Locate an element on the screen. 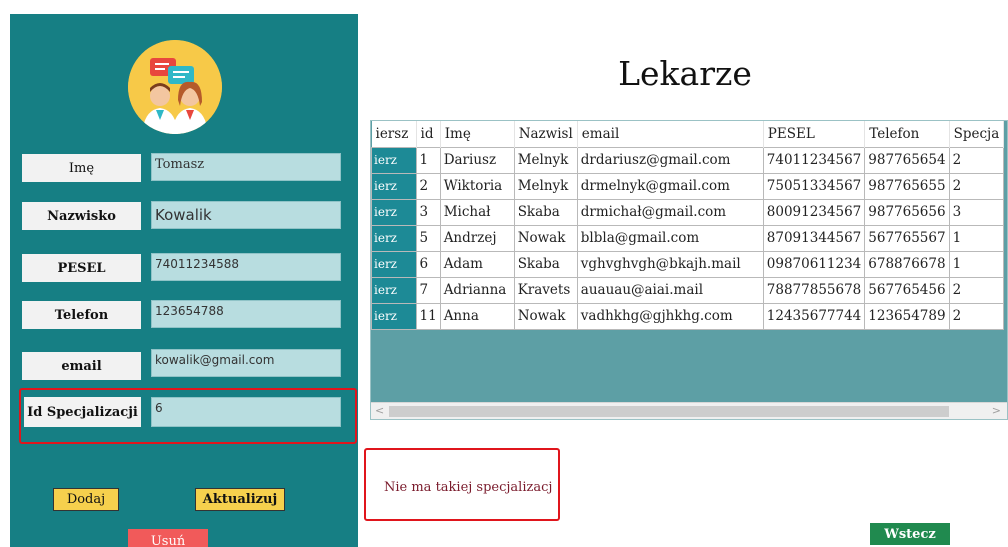 The image size is (1008, 547). cell-email: blbla@gmail.com is located at coordinates (670, 238).